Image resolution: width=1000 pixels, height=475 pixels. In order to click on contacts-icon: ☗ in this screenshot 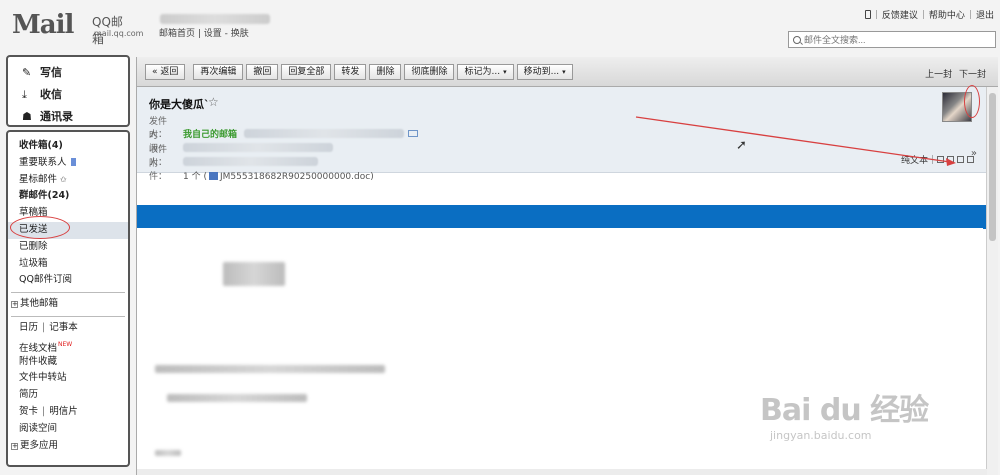, I will do `click(27, 116)`.